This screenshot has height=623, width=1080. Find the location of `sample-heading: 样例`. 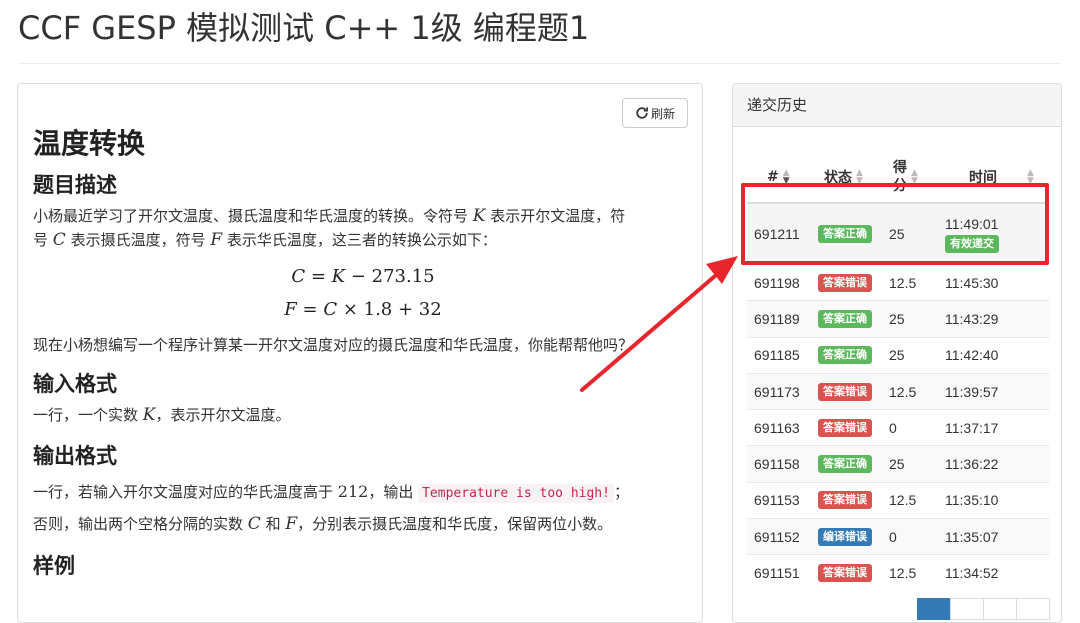

sample-heading: 样例 is located at coordinates (54, 566).